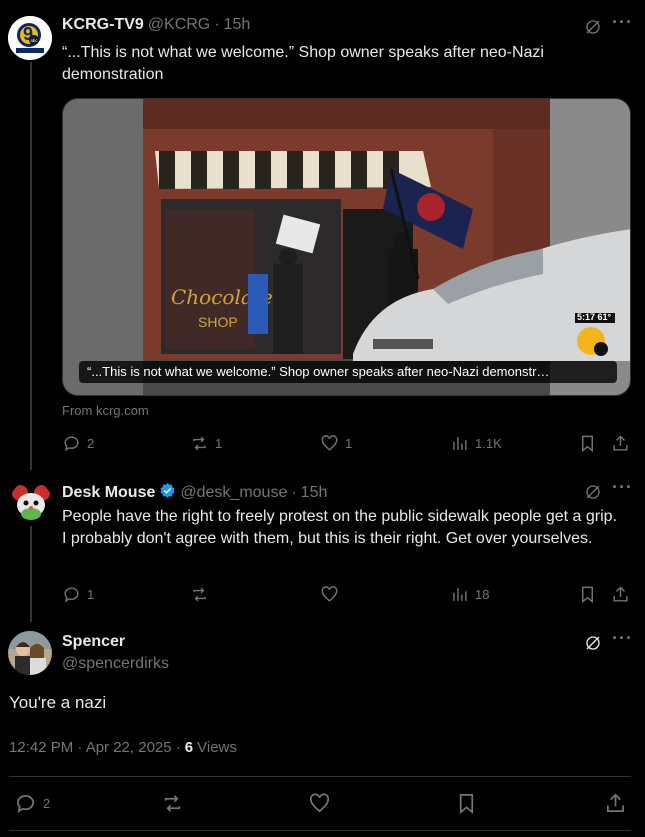 The width and height of the screenshot is (645, 837). I want to click on views-label: Views, so click(217, 747).